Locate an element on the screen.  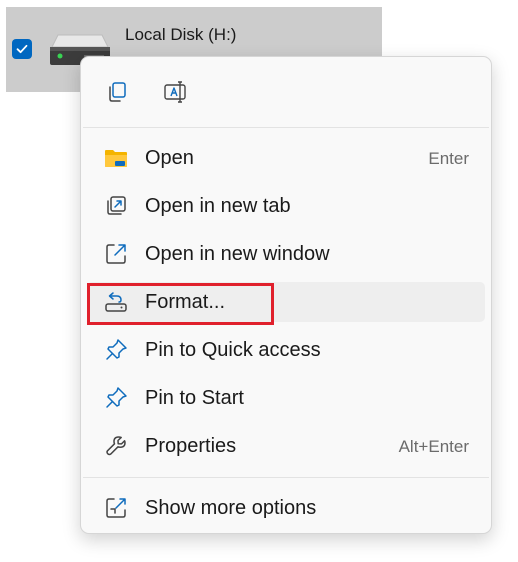
menu-item-pin-start: Pin to Start is located at coordinates (286, 398).